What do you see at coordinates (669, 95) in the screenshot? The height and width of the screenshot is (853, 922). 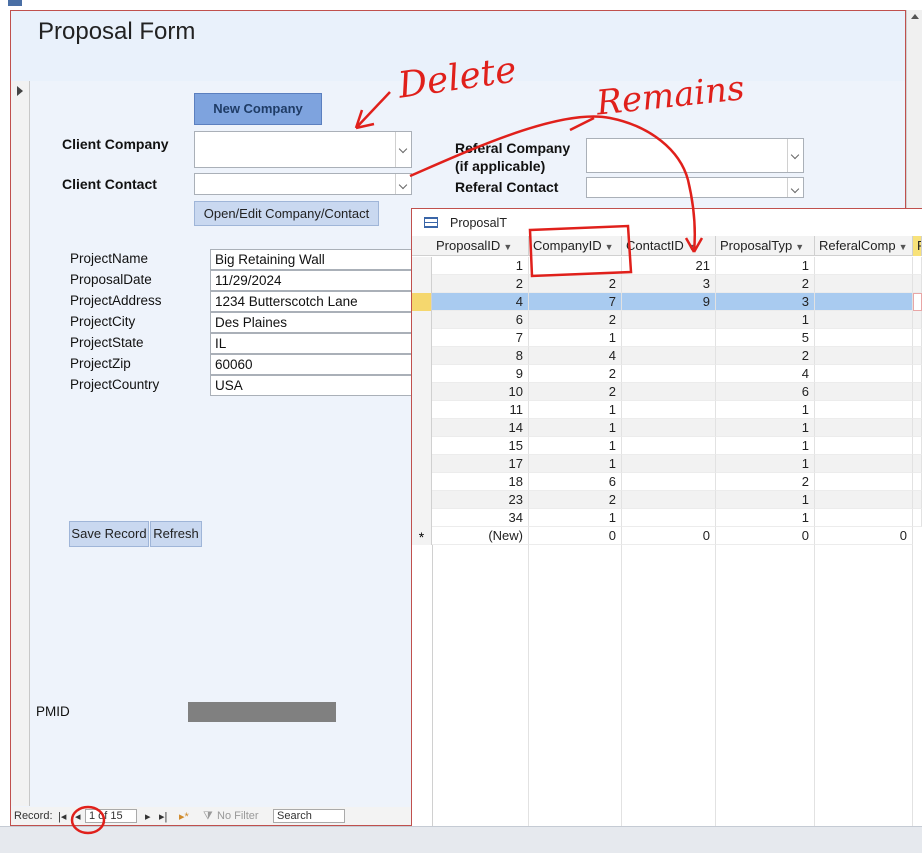 I see `remains-annotation: Remains` at bounding box center [669, 95].